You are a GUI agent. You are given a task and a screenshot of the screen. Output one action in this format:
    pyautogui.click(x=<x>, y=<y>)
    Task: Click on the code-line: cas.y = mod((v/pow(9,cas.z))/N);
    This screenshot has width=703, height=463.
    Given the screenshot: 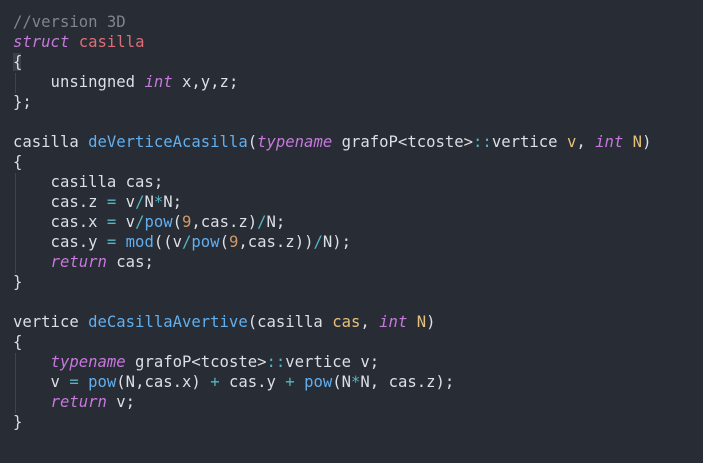 What is the action you would take?
    pyautogui.click(x=332, y=242)
    